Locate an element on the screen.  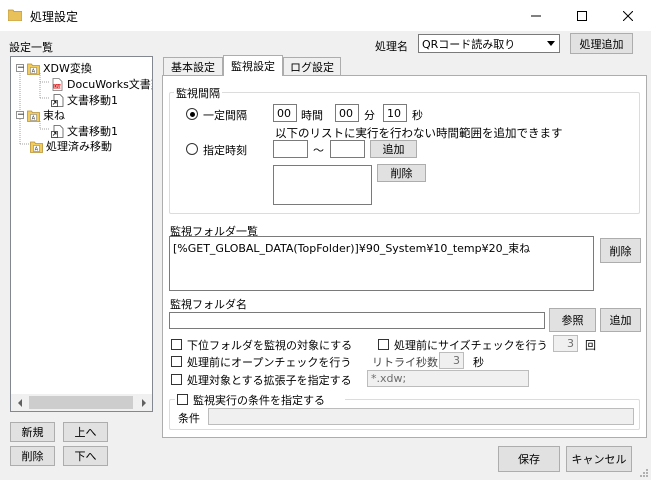
svg-text: DW is located at coordinates (57, 85).